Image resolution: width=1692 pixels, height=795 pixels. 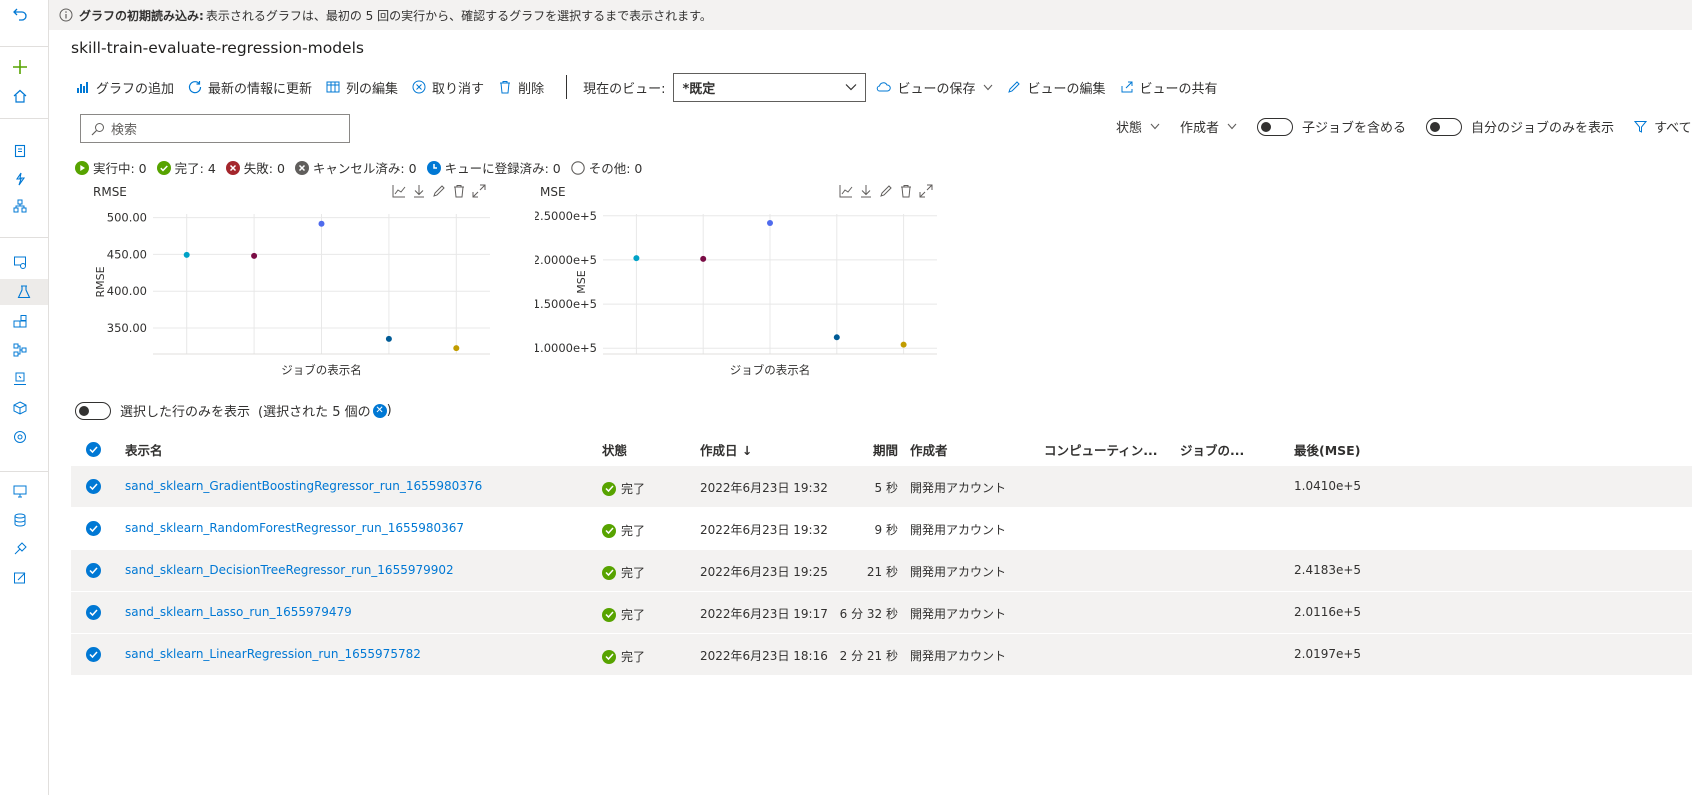 What do you see at coordinates (1327, 449) in the screenshot?
I see `header-last-mse: 最後(MSE)` at bounding box center [1327, 449].